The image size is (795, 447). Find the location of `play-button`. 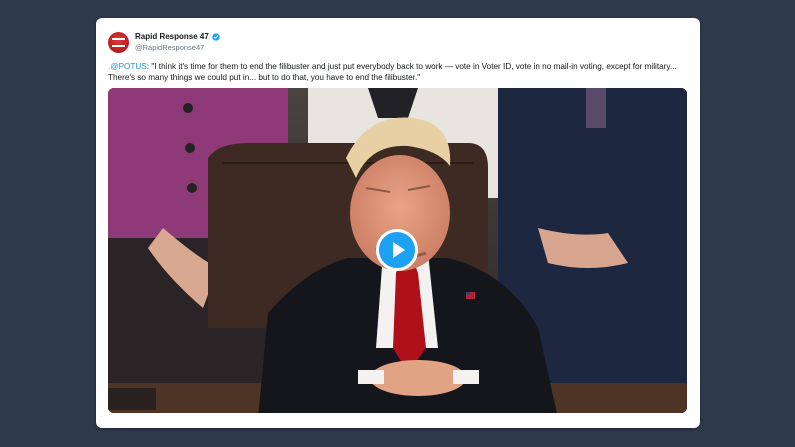

play-button is located at coordinates (397, 250).